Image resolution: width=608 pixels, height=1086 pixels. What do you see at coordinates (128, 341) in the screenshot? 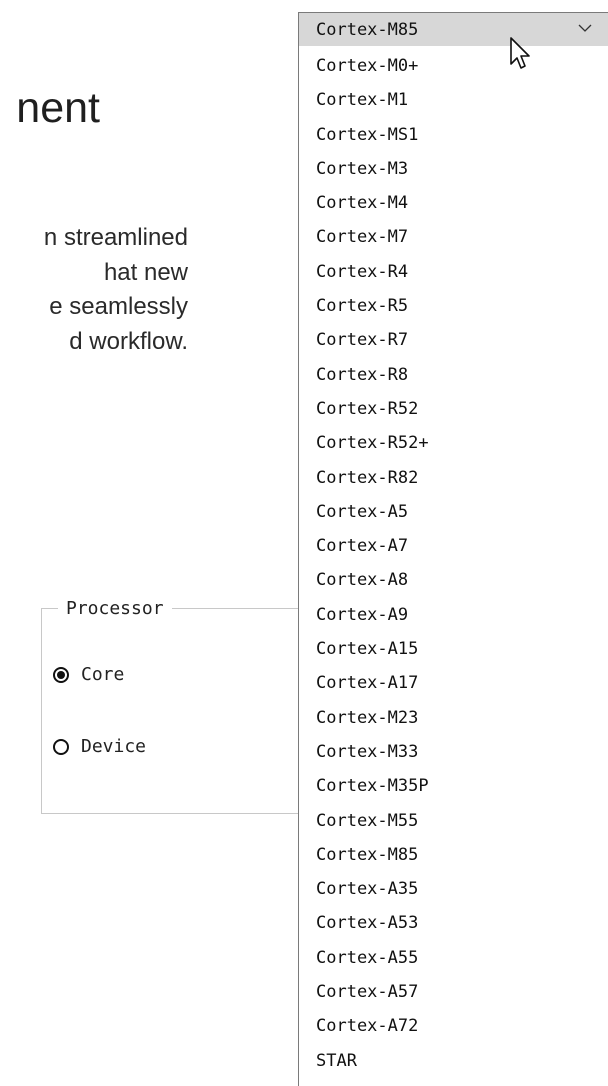
I see `description-line: d workflow.` at bounding box center [128, 341].